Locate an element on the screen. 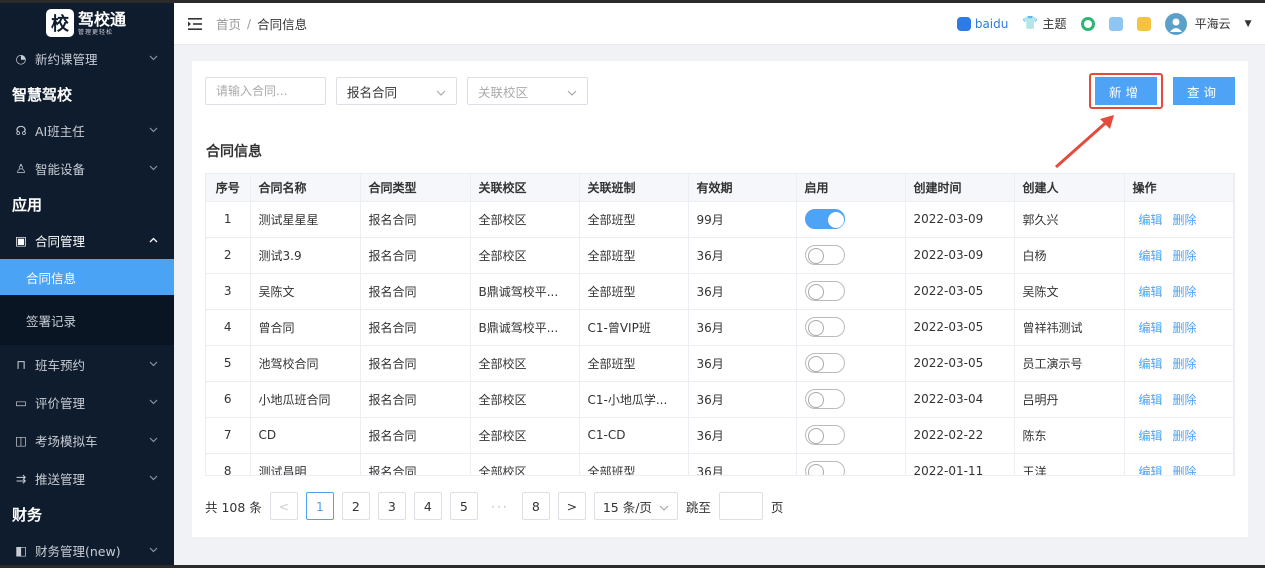 The image size is (1265, 568). page-number: 4 is located at coordinates (427, 506).